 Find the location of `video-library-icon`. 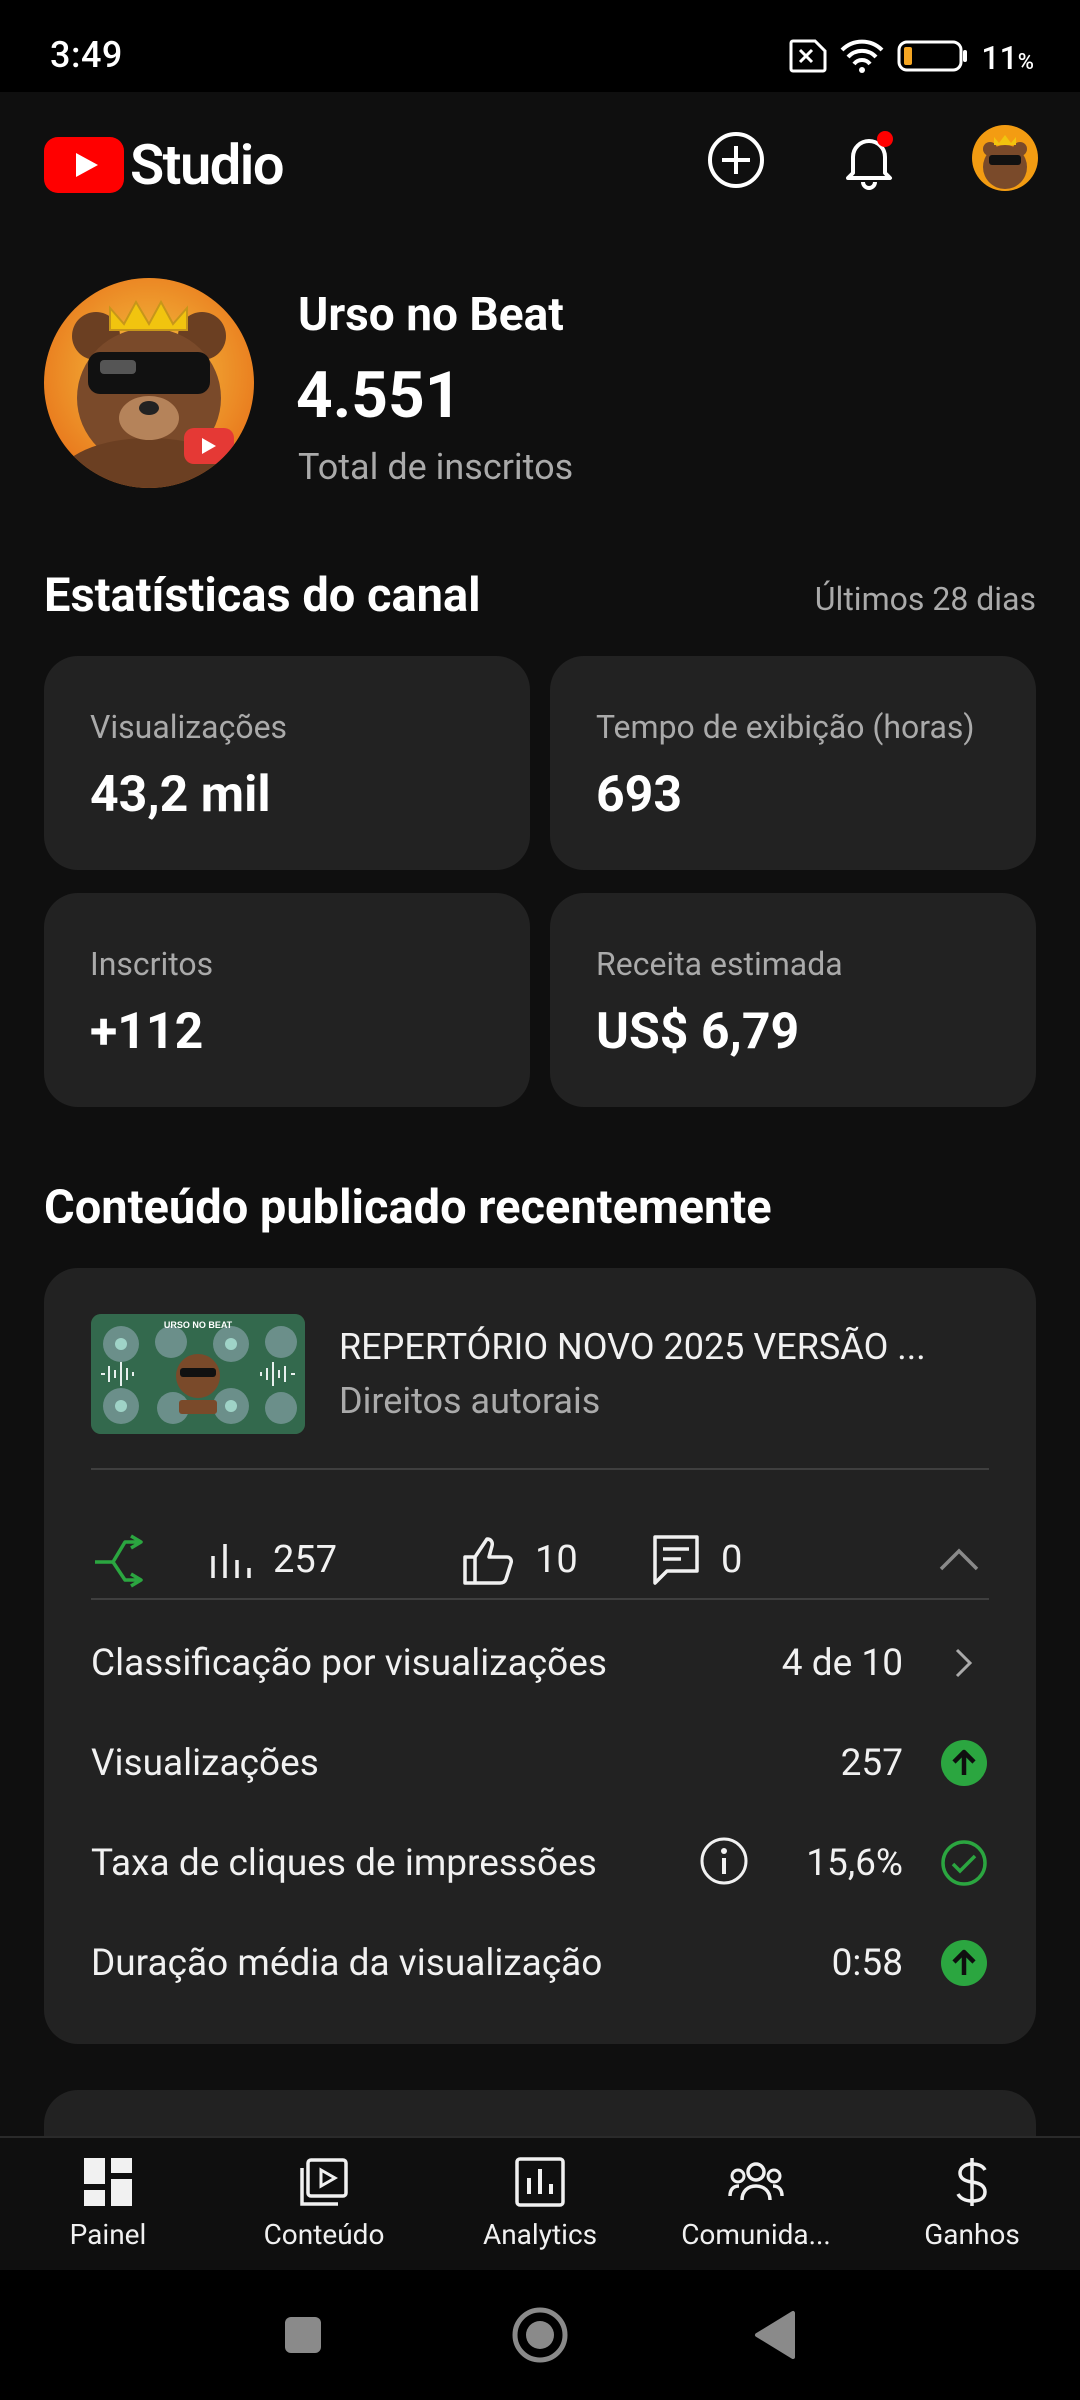

video-library-icon is located at coordinates (324, 2182).